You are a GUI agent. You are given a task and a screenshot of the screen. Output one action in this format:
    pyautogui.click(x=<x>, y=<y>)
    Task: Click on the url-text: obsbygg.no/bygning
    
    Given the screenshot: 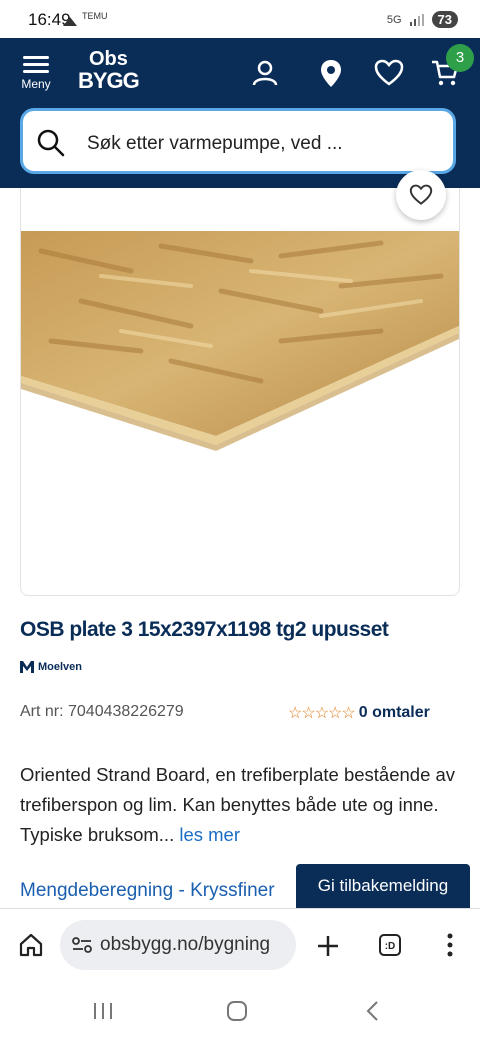 What is the action you would take?
    pyautogui.click(x=185, y=944)
    